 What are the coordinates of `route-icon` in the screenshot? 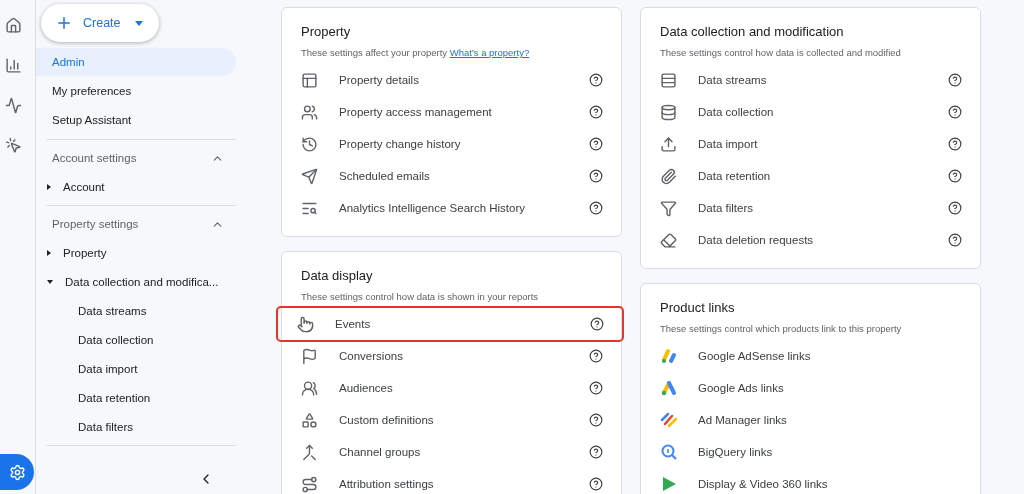 It's located at (309, 484).